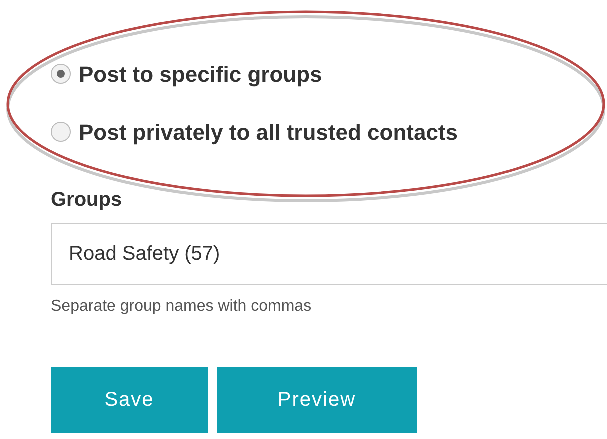 The height and width of the screenshot is (439, 607). Describe the element at coordinates (268, 132) in the screenshot. I see `radio-label: Post privately to all trusted contacts` at that location.